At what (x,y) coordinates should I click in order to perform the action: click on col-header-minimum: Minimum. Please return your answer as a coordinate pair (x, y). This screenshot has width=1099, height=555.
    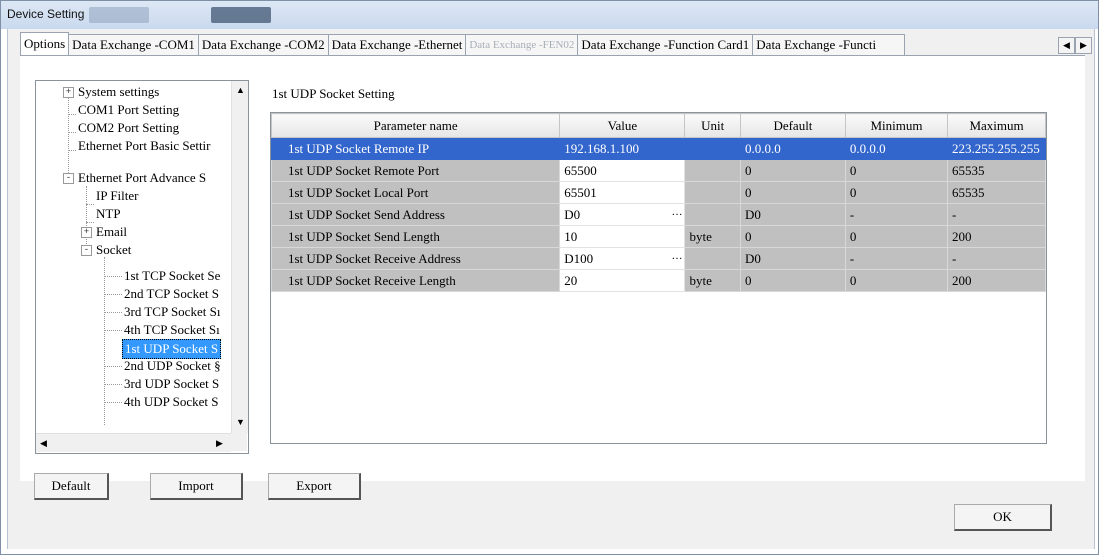
    Looking at the image, I should click on (896, 125).